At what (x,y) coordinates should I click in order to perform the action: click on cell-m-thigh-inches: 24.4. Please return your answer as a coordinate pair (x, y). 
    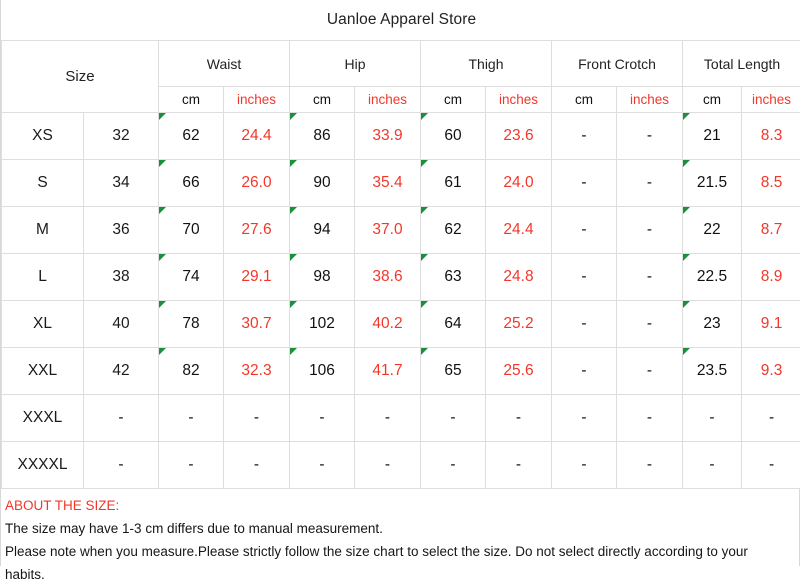
    Looking at the image, I should click on (519, 230).